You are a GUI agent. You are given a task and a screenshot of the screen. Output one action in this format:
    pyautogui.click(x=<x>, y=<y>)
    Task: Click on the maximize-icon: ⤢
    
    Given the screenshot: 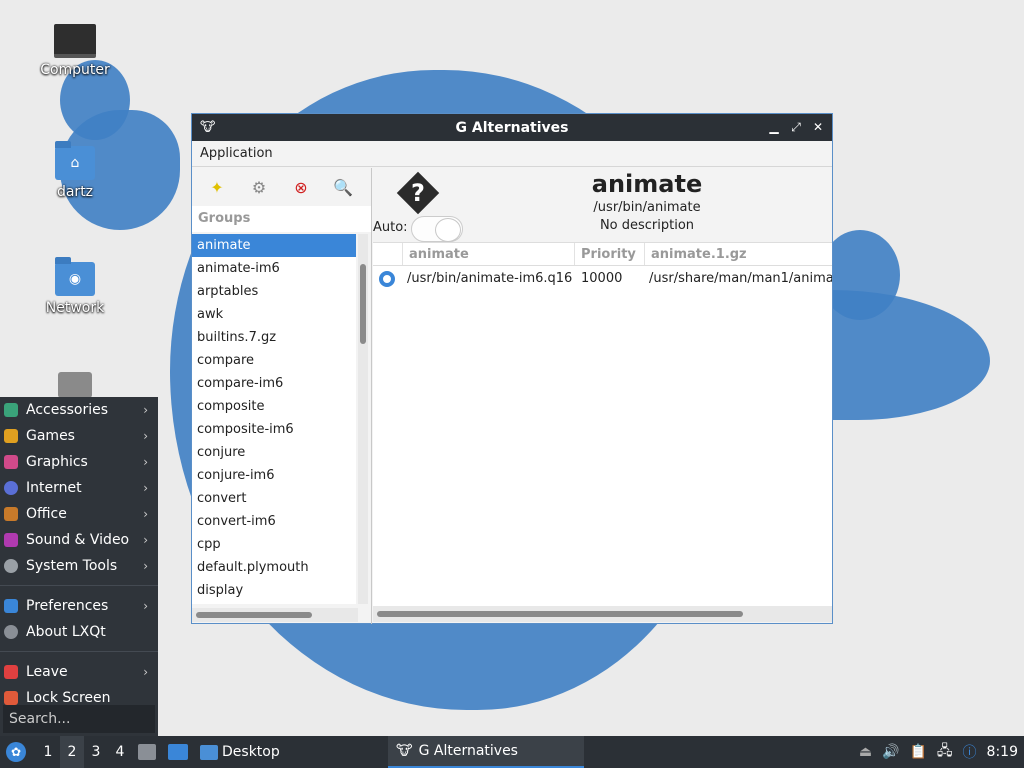 What is the action you would take?
    pyautogui.click(x=796, y=127)
    